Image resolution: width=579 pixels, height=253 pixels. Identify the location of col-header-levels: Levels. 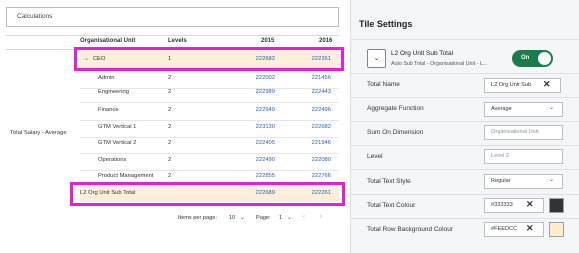
(177, 41).